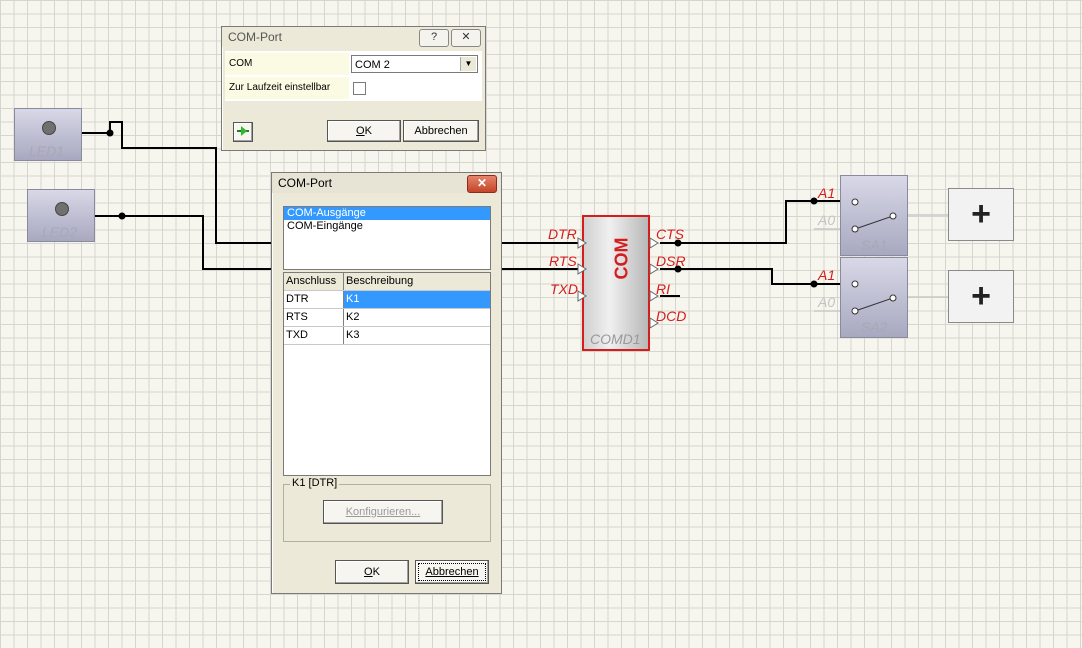  I want to click on led1-component: LED1, so click(48, 134).